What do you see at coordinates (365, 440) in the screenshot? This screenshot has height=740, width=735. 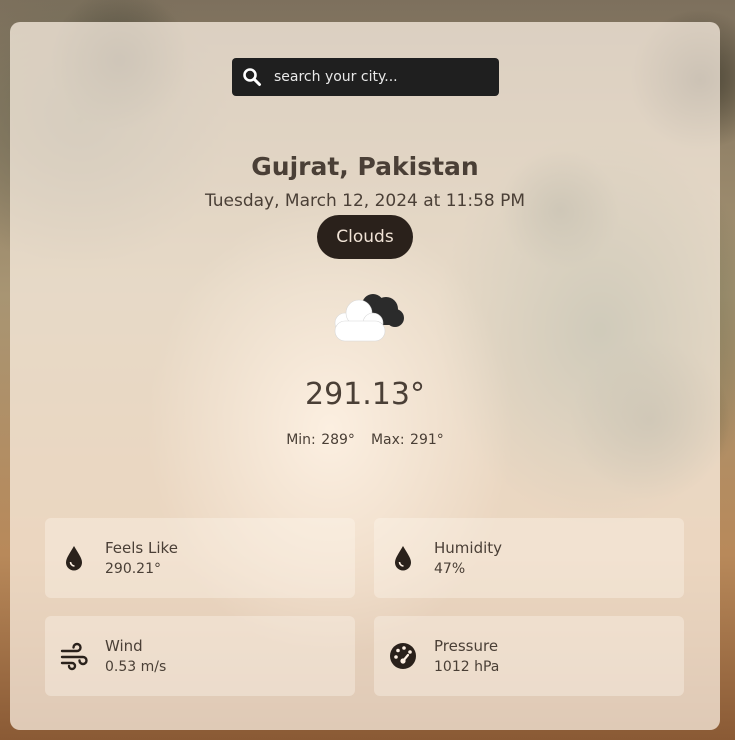 I see `min-max-temps: Min: 289° Max: 291°` at bounding box center [365, 440].